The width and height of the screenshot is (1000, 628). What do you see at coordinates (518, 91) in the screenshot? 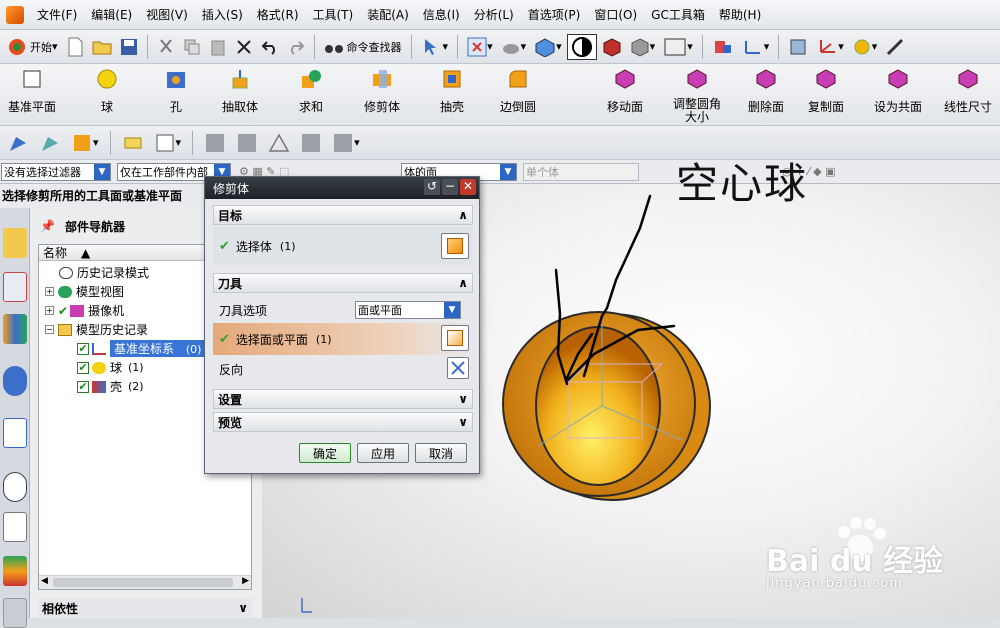
I see `edge-blend-button: 边倒圆` at bounding box center [518, 91].